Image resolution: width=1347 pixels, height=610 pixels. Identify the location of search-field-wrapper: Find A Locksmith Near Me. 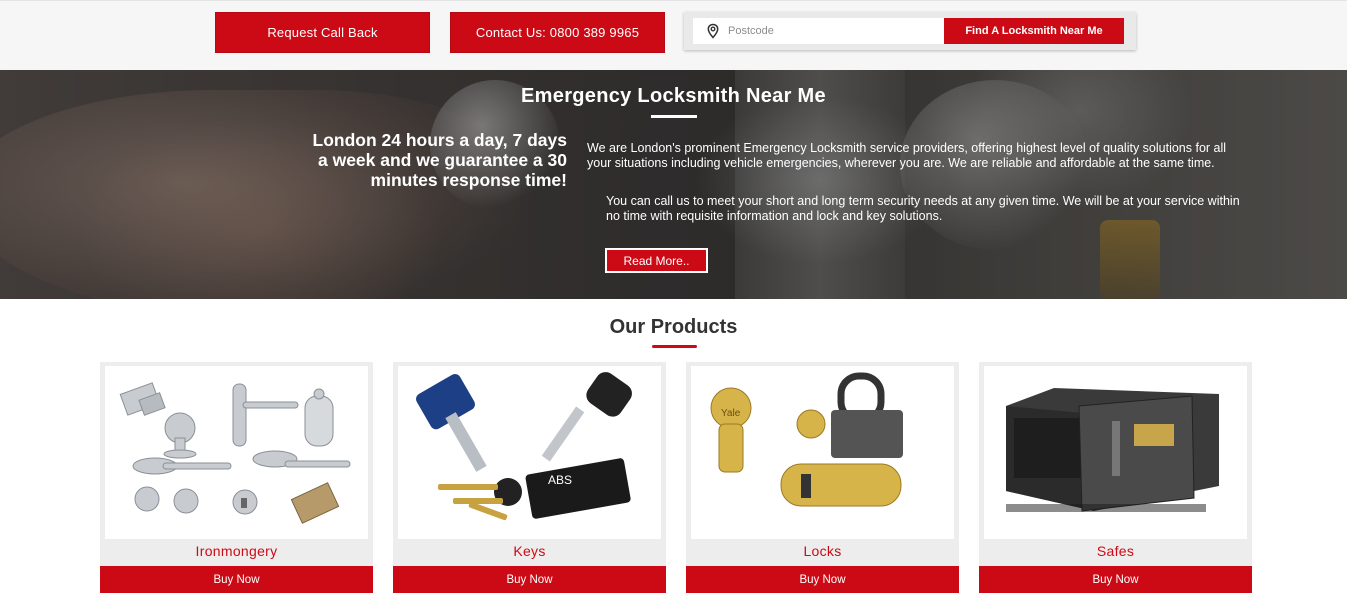
(908, 31).